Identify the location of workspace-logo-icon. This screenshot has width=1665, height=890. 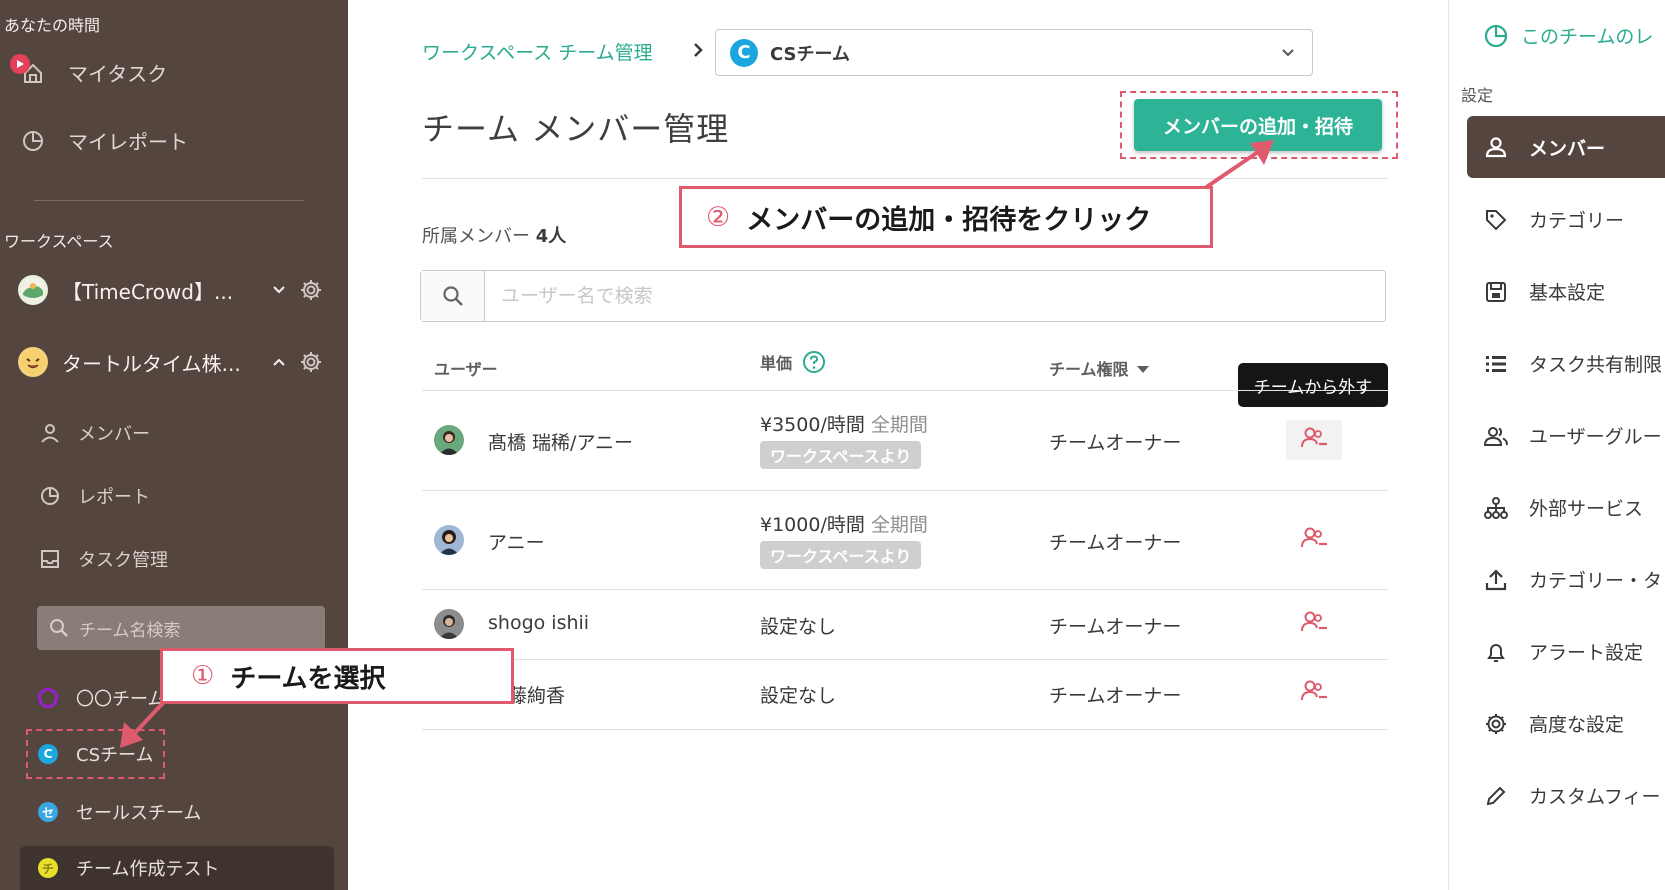
(33, 362).